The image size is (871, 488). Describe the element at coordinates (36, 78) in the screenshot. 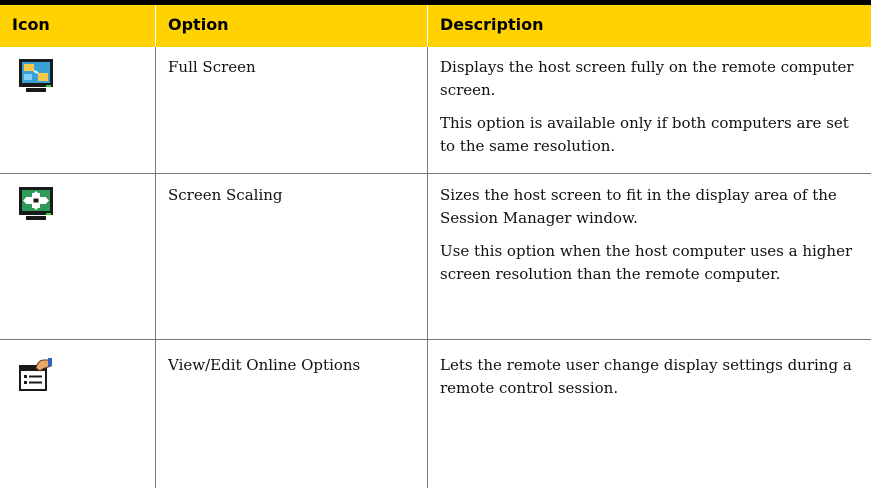

I see `full-screen-monitor-icon` at that location.